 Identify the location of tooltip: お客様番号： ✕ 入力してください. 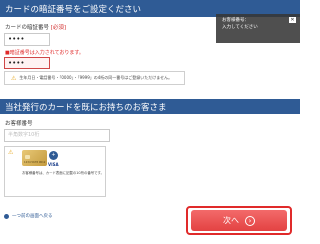
(258, 28).